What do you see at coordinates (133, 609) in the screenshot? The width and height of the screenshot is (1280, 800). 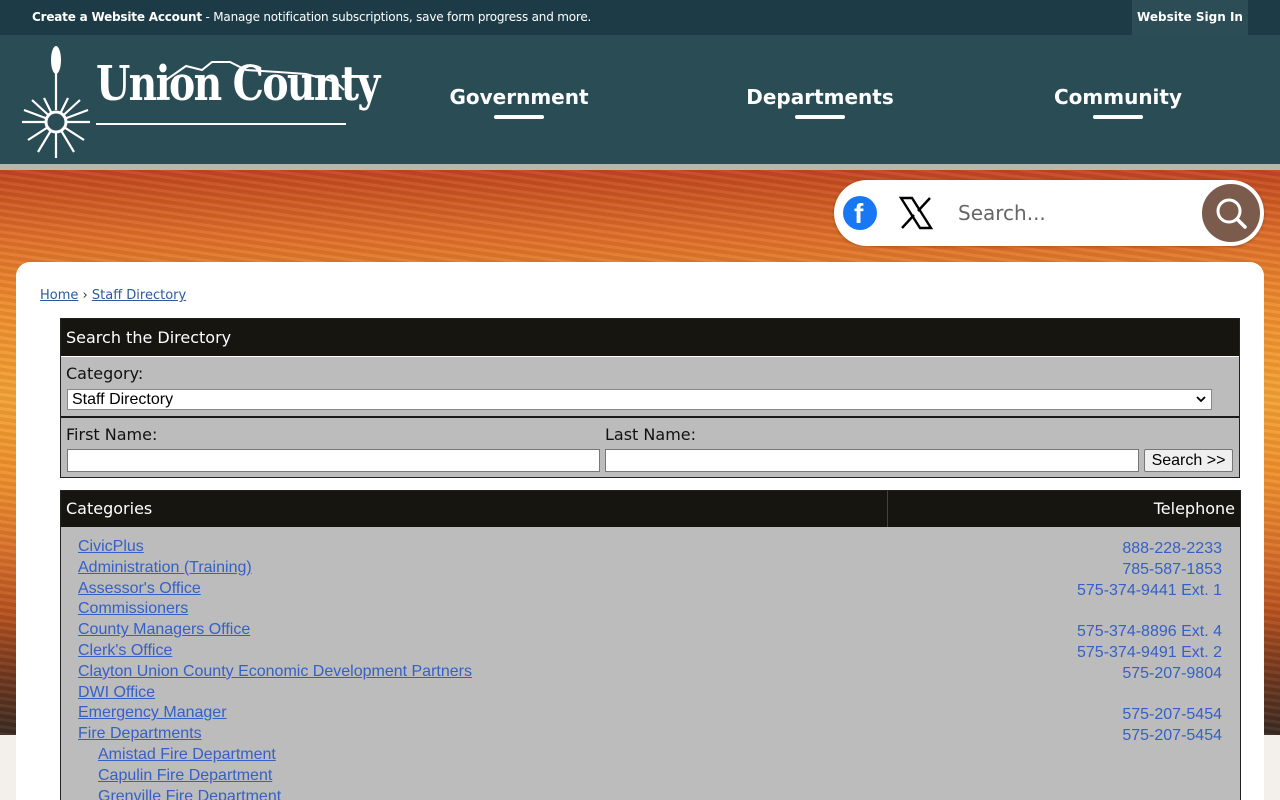 I see `category-link: Commissioners` at bounding box center [133, 609].